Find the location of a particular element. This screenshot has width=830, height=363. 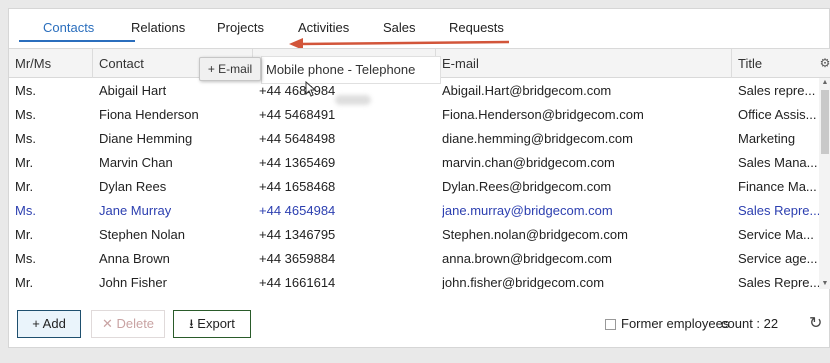

cell-title: Marketing is located at coordinates (767, 138).